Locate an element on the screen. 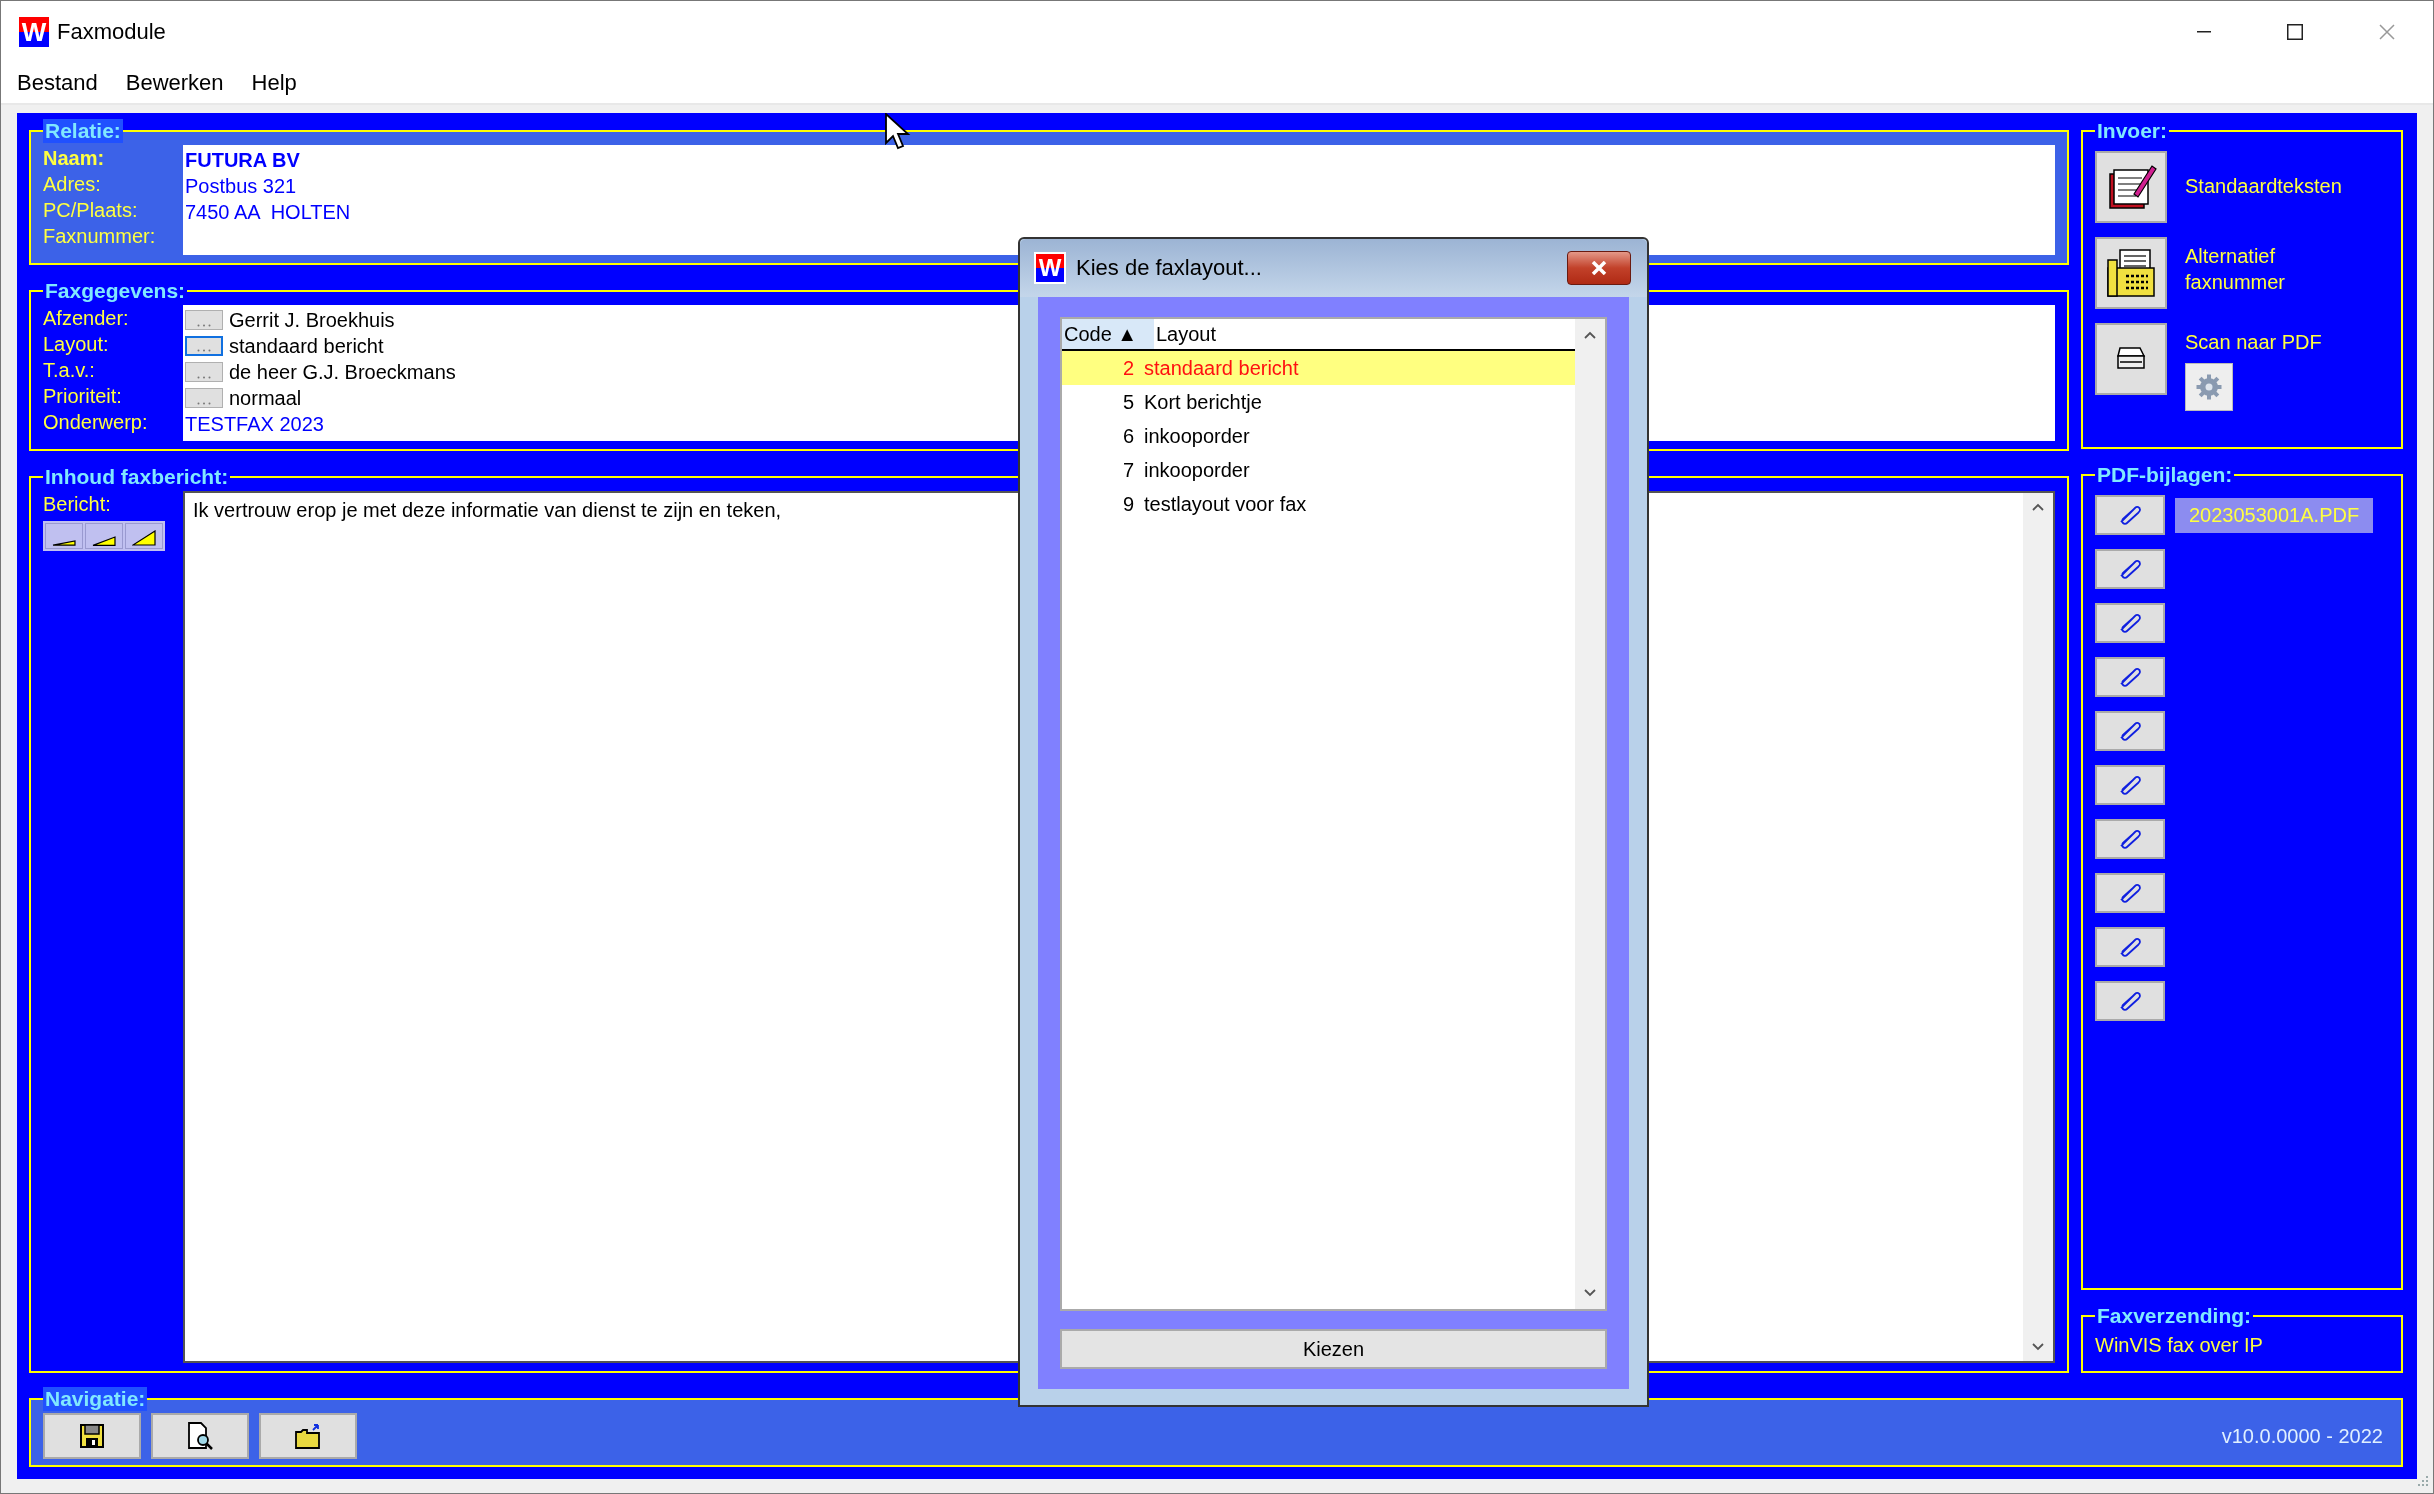  code-cell-text: 9 is located at coordinates (1127, 504).